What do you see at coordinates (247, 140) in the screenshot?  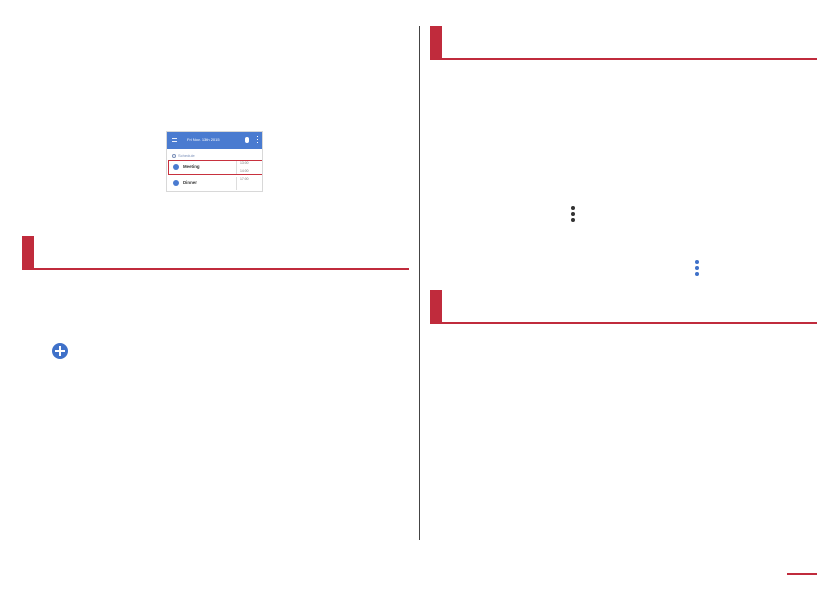 I see `mic-icon` at bounding box center [247, 140].